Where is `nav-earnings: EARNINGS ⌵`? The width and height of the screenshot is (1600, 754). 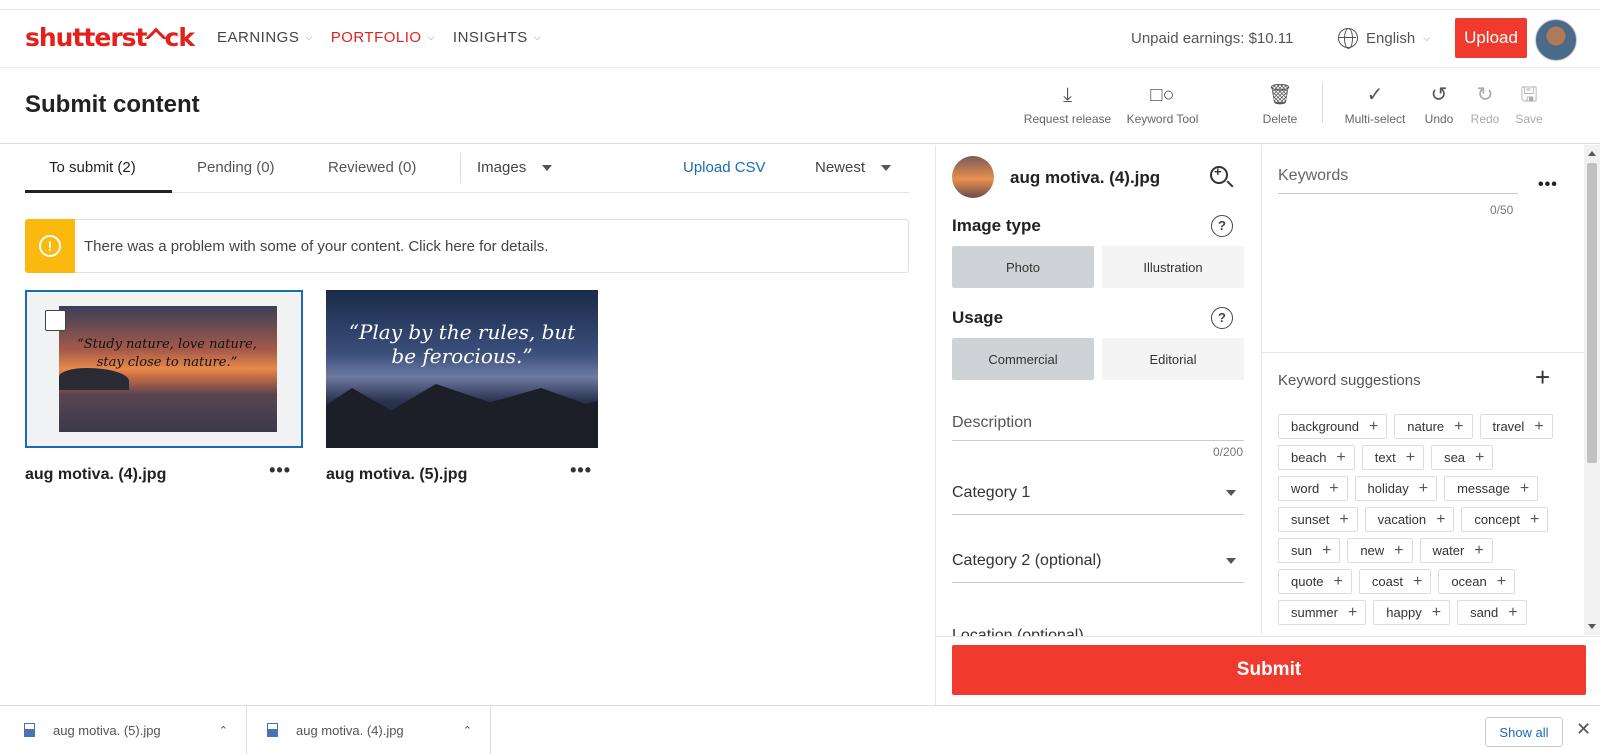 nav-earnings: EARNINGS ⌵ is located at coordinates (265, 37).